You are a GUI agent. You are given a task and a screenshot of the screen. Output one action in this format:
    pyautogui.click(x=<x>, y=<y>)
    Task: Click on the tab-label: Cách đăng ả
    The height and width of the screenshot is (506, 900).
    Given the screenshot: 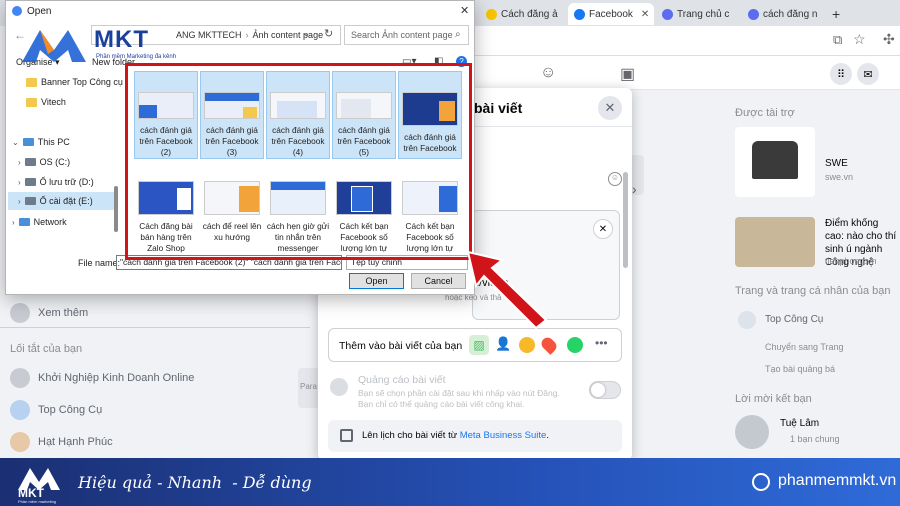 What is the action you would take?
    pyautogui.click(x=529, y=14)
    